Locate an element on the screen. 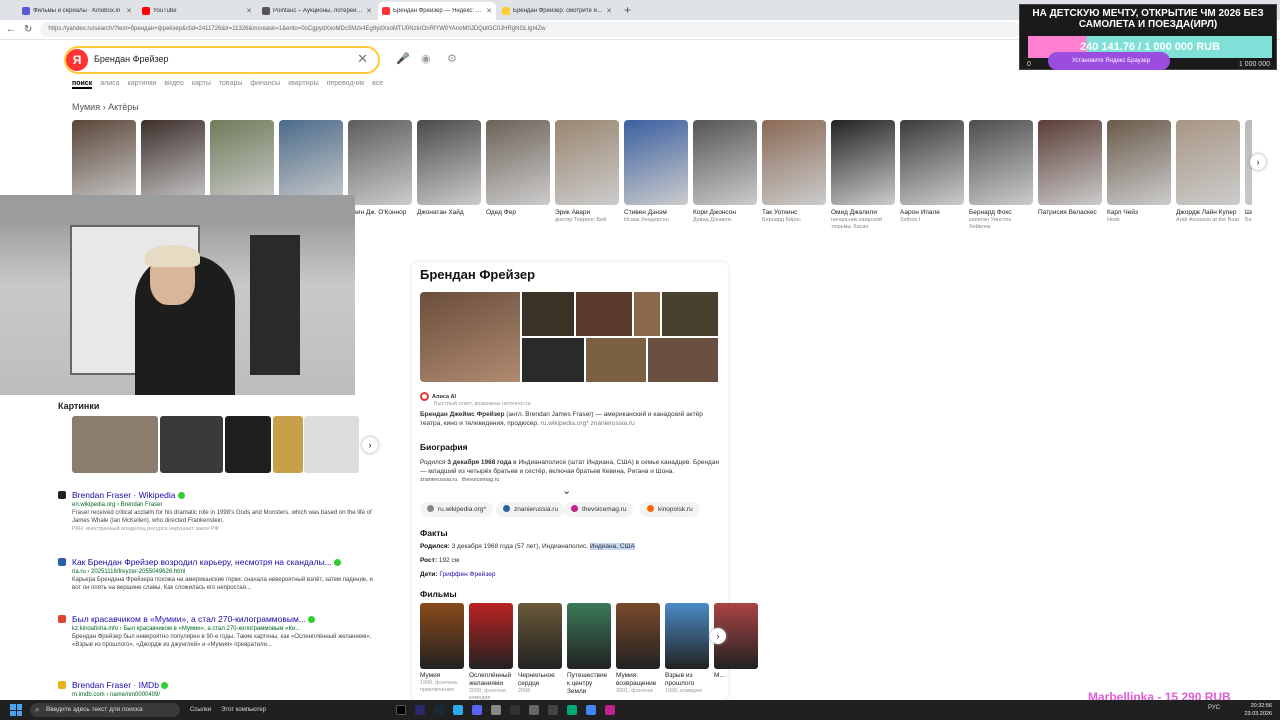 This screenshot has height=720, width=1280. actor-card: Бернард Фокс капитан Уинстон Хейвлок is located at coordinates (1001, 175).